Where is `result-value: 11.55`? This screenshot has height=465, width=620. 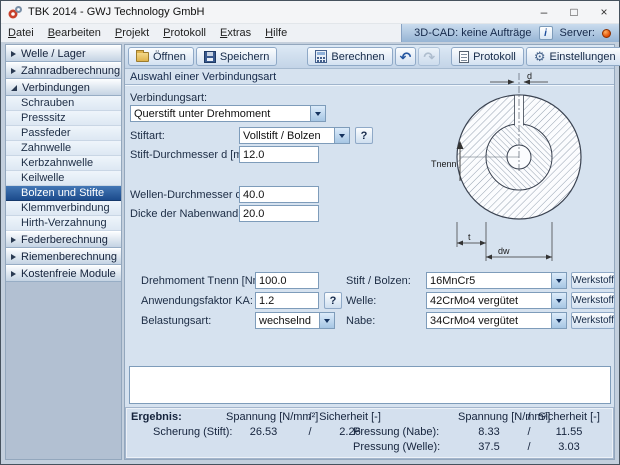 result-value: 11.55 is located at coordinates (569, 432).